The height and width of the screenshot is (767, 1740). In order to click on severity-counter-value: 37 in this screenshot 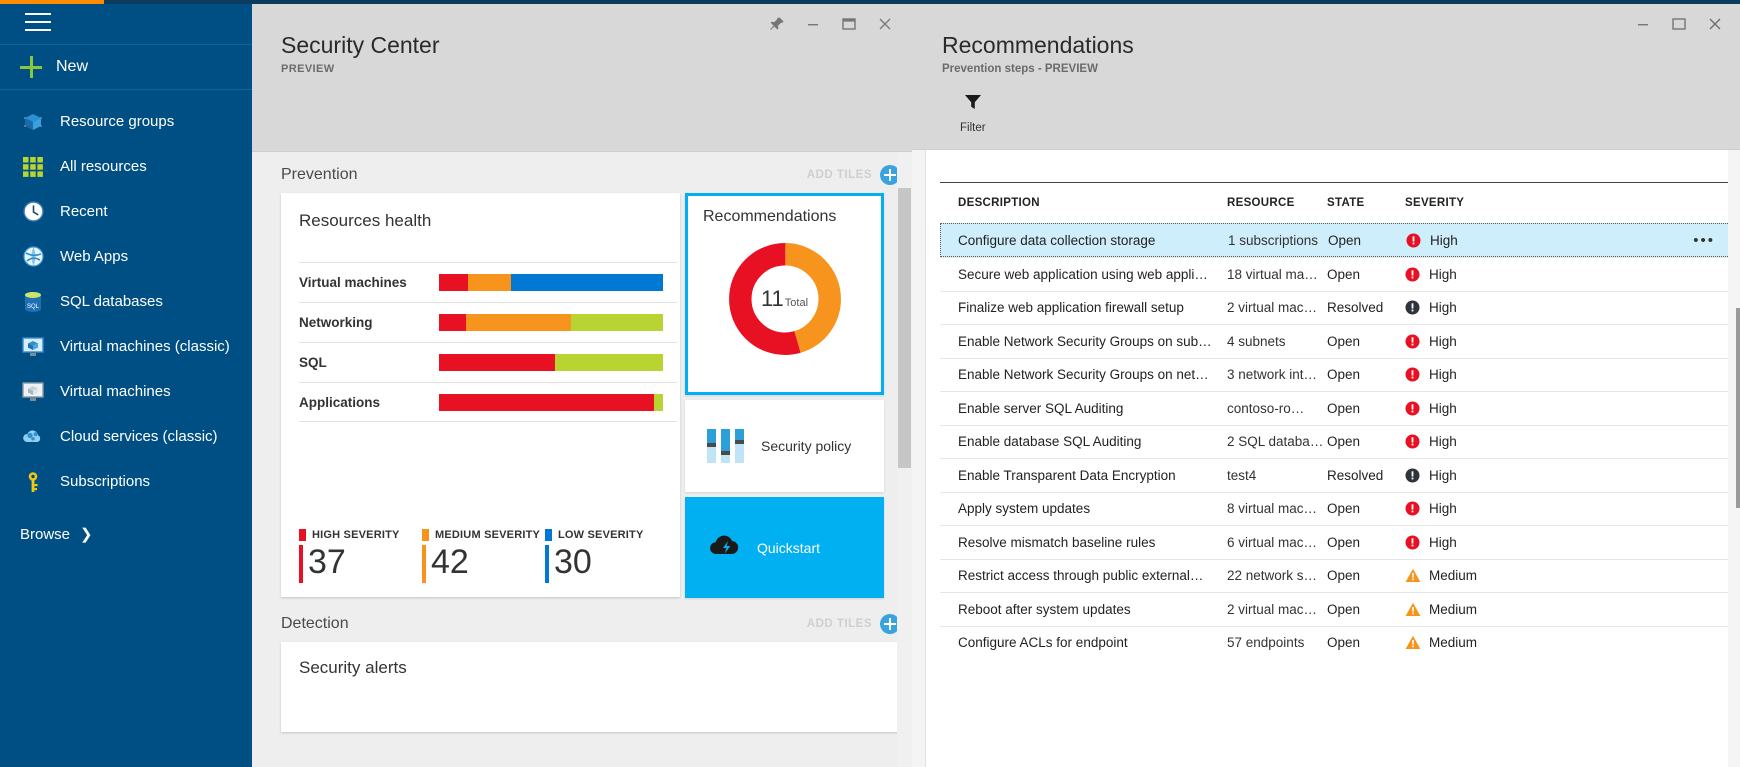, I will do `click(327, 562)`.